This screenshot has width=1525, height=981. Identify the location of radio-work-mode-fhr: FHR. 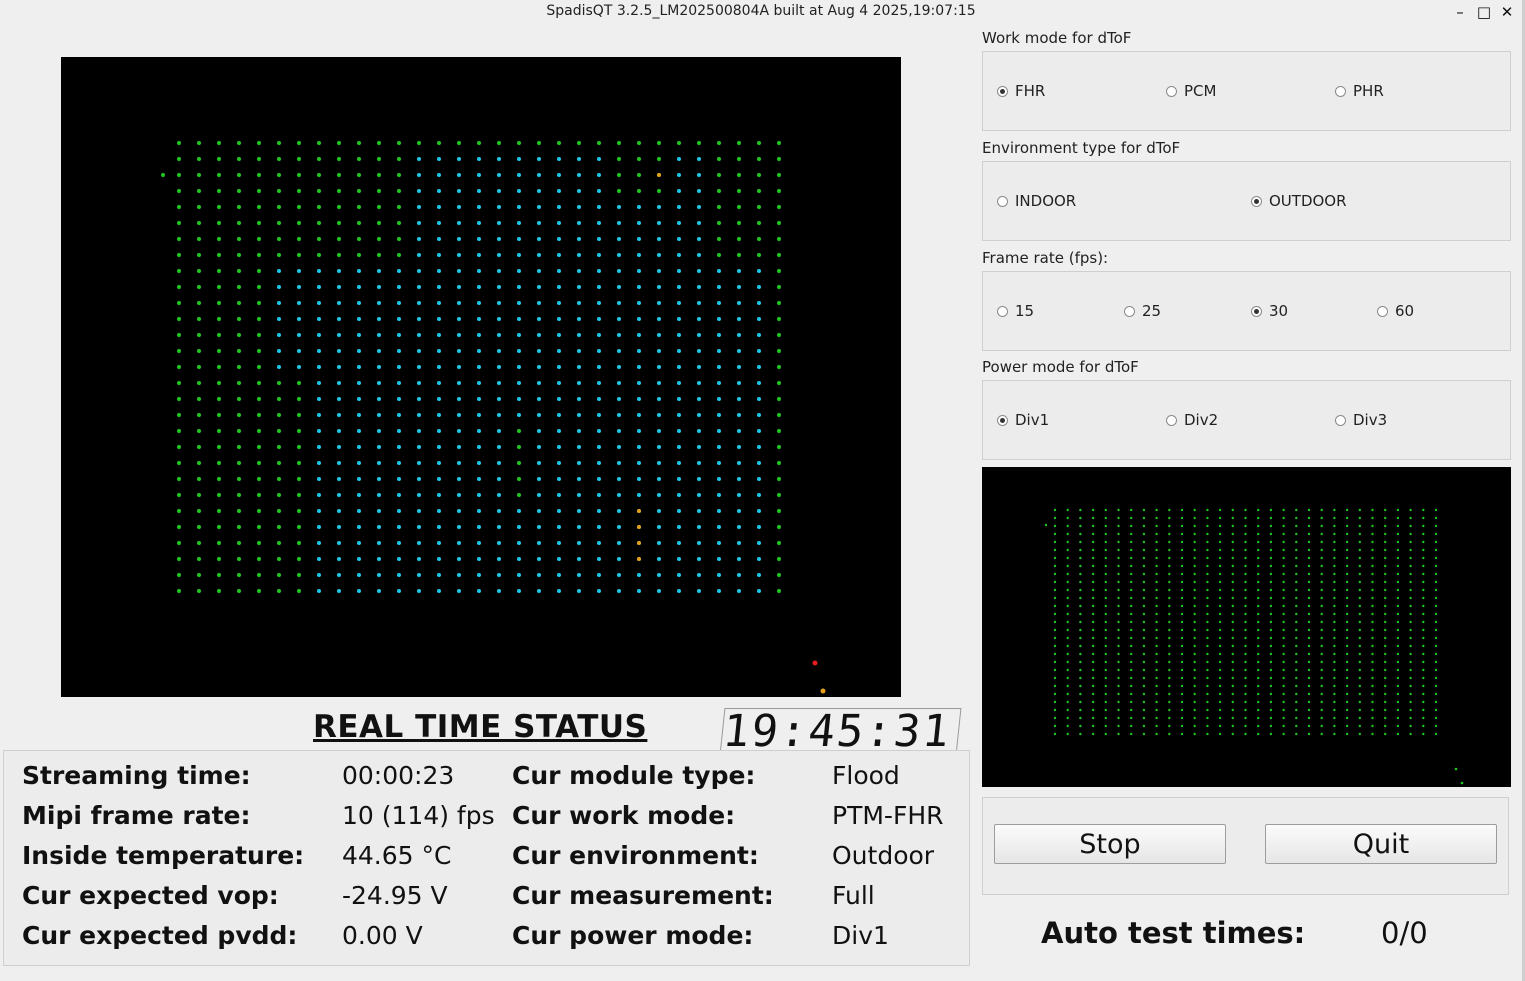
(1021, 91).